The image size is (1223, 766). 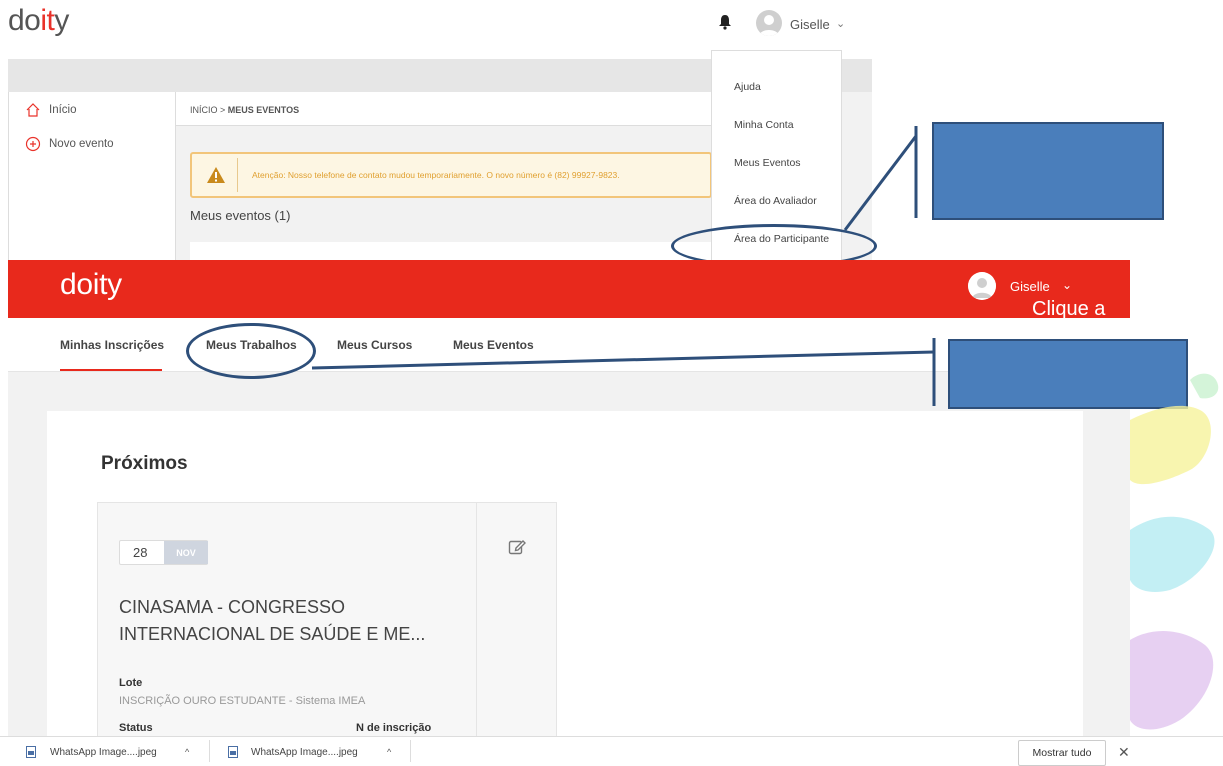 I want to click on status-label: Status, so click(x=136, y=728).